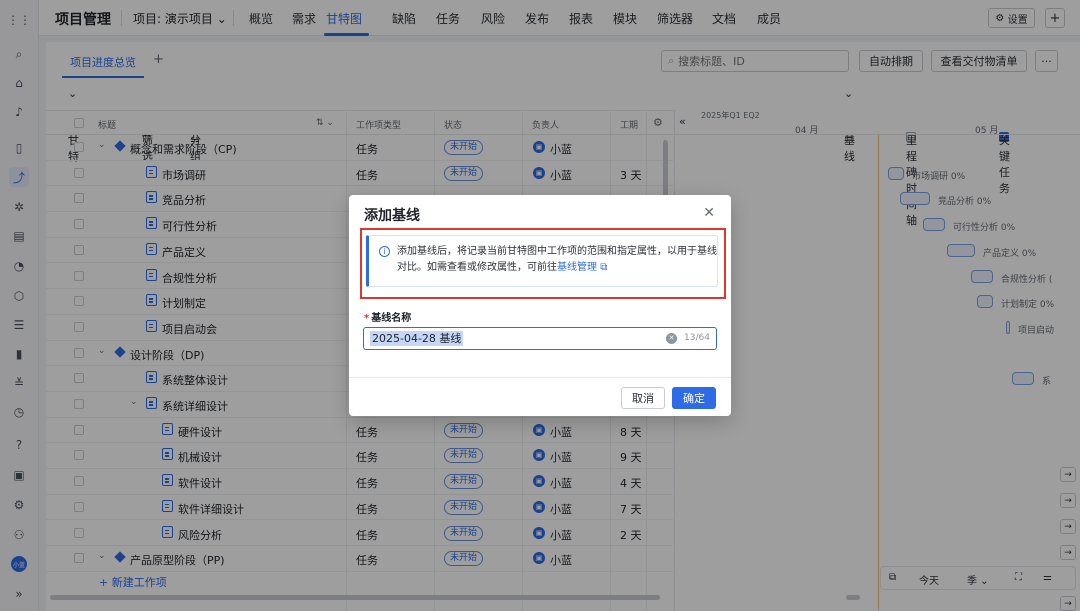  I want to click on required-marker: *, so click(367, 318).